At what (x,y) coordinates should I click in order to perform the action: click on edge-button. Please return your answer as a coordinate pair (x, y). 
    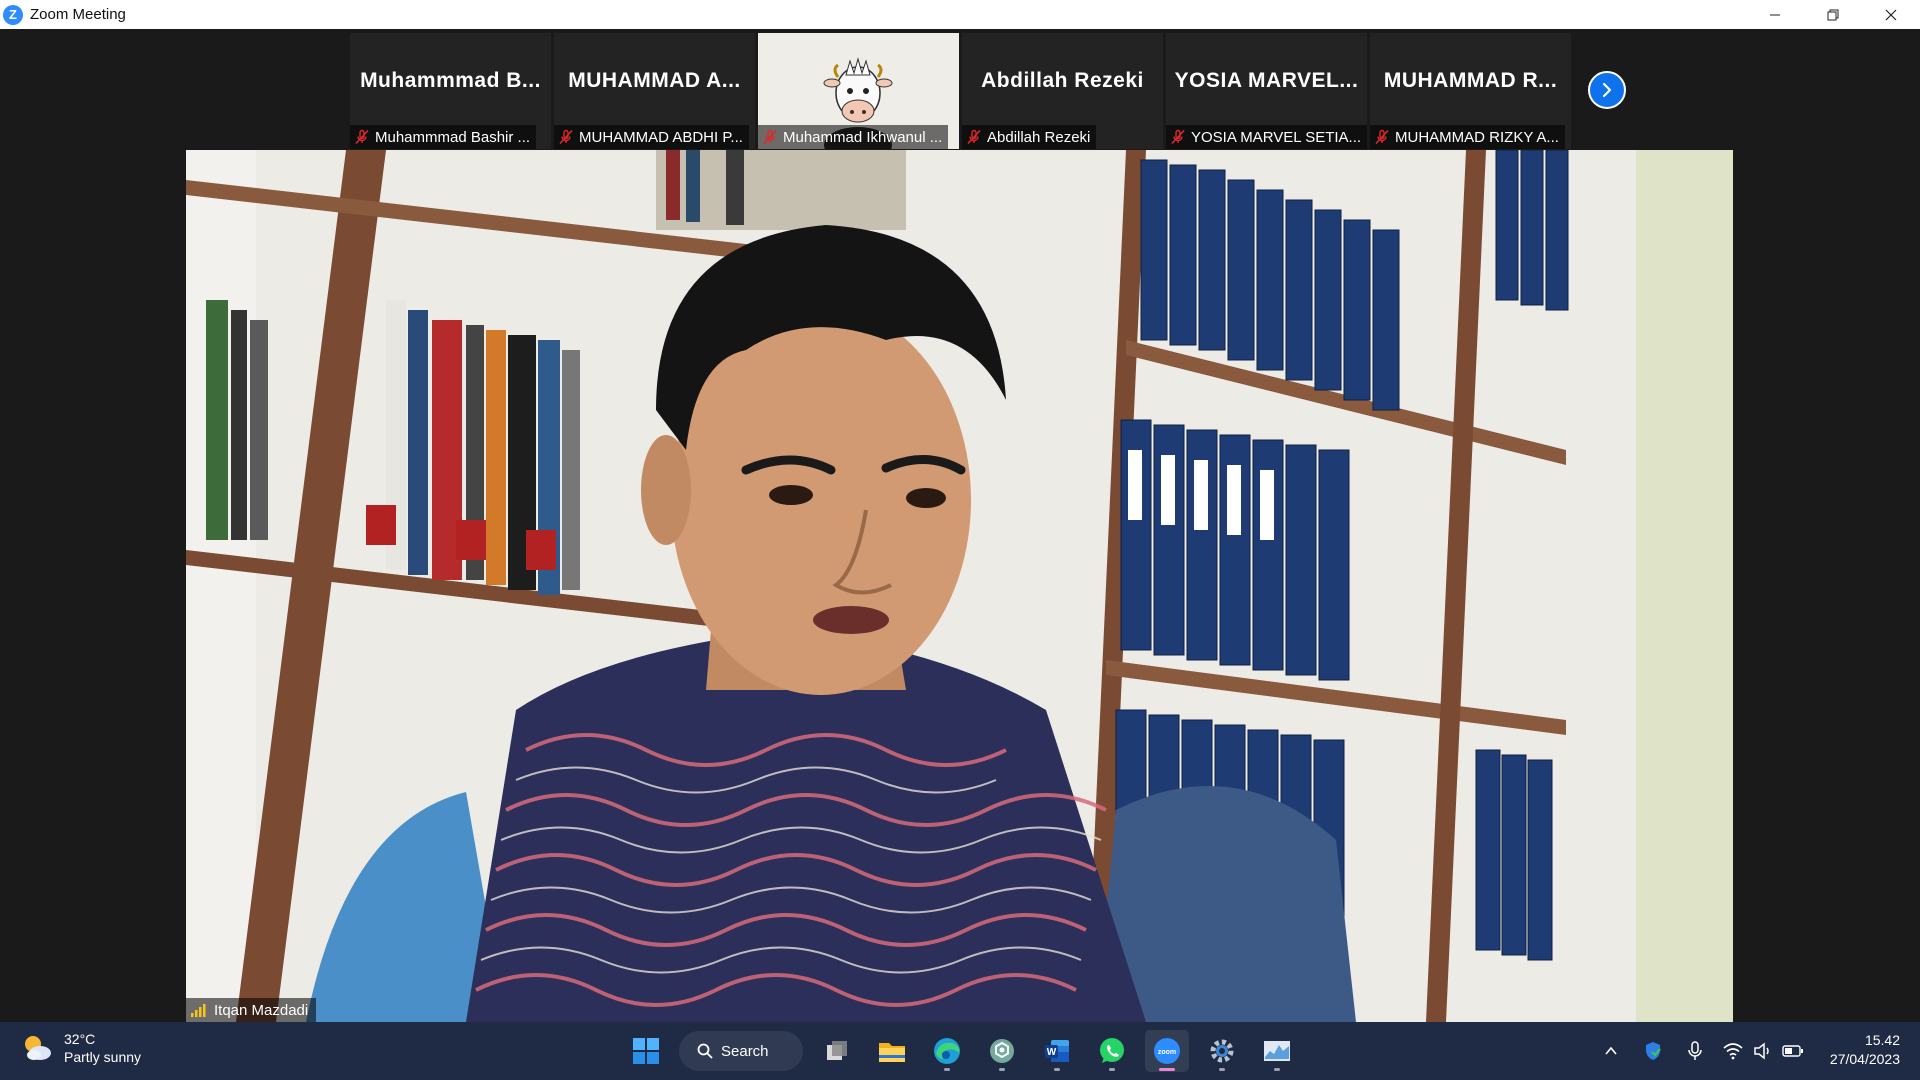
    Looking at the image, I should click on (947, 1051).